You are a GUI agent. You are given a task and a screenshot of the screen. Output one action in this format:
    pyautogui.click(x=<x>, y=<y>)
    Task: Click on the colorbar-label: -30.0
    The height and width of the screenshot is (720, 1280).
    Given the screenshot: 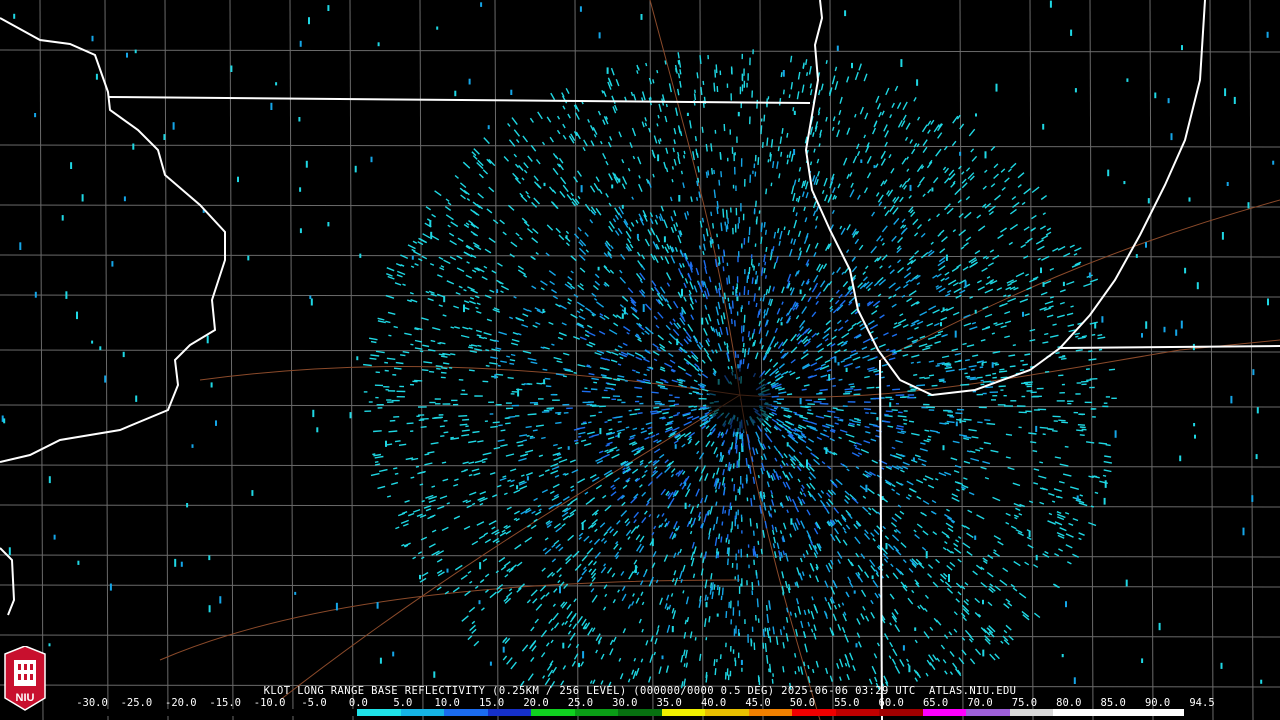 What is the action you would take?
    pyautogui.click(x=92, y=703)
    